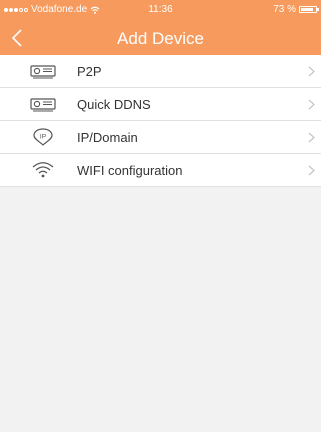 The image size is (321, 432). I want to click on menu-item-ip-domain: IP IP/Domain, so click(160, 137).